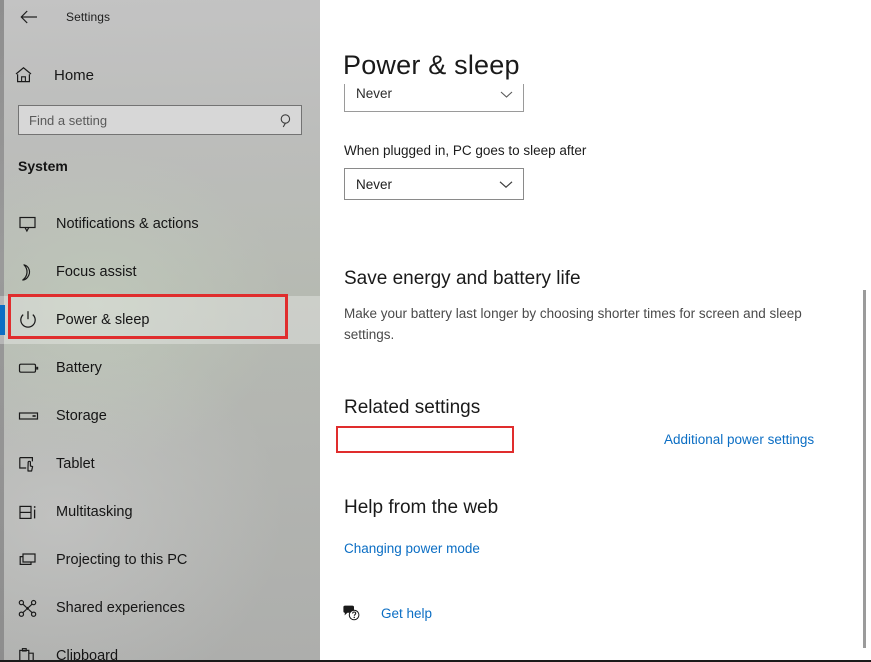  What do you see at coordinates (81, 416) in the screenshot?
I see `sidebar-item-label: Storage` at bounding box center [81, 416].